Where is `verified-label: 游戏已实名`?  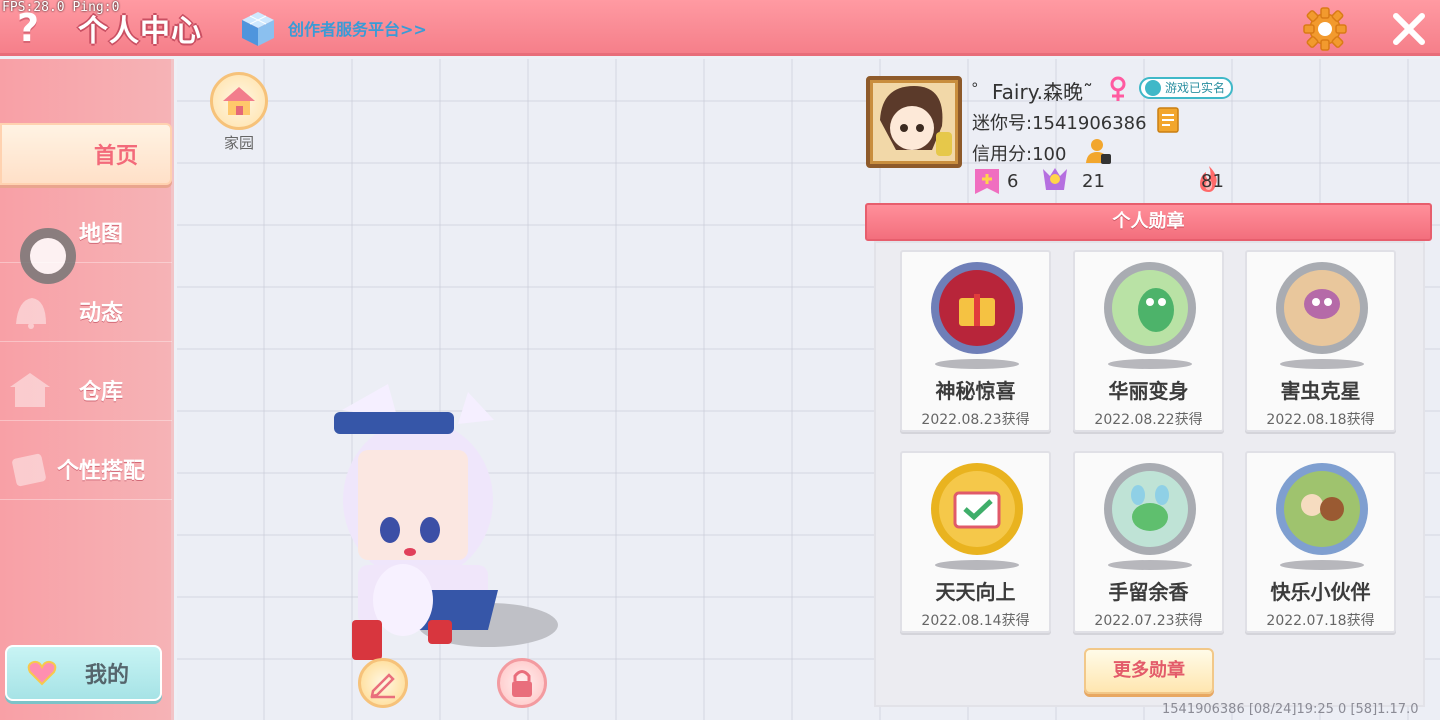 verified-label: 游戏已实名 is located at coordinates (1195, 88).